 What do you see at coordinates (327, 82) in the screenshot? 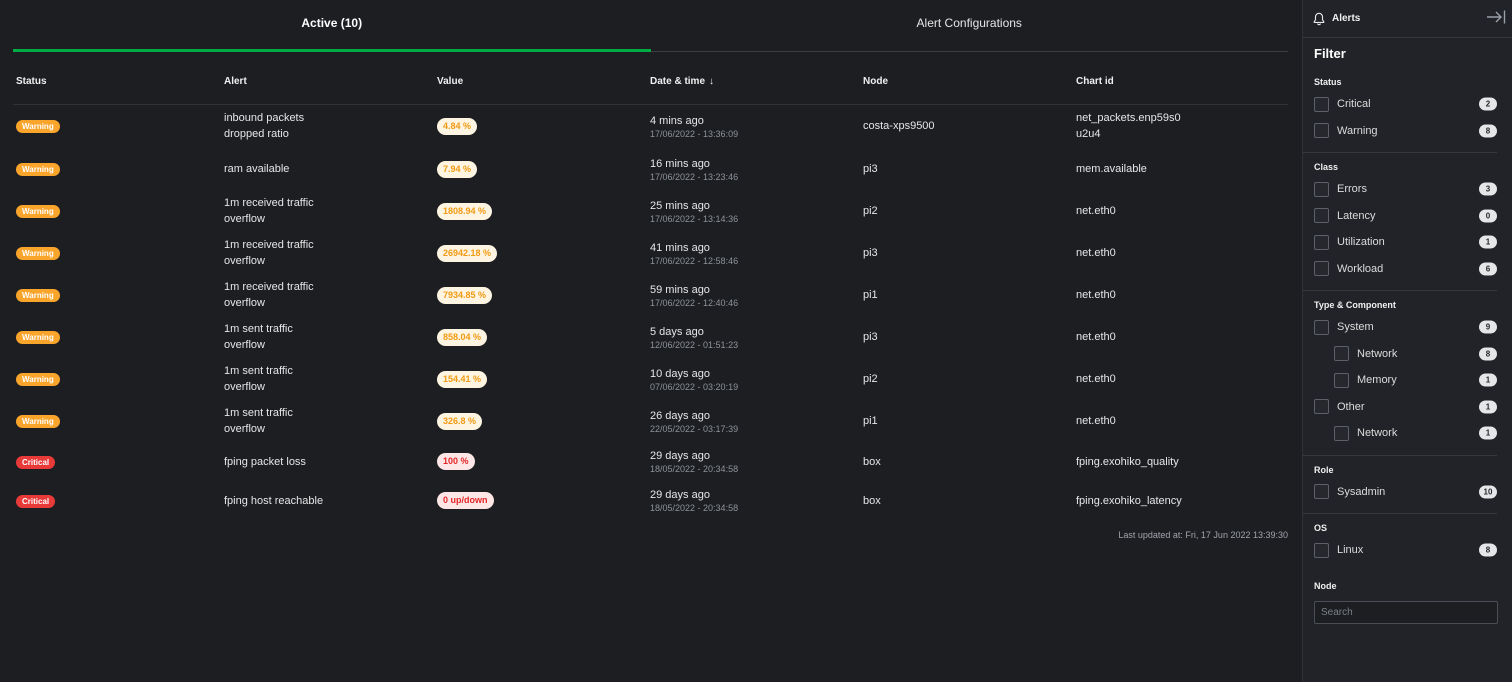
I see `column-header-alert: Alert` at bounding box center [327, 82].